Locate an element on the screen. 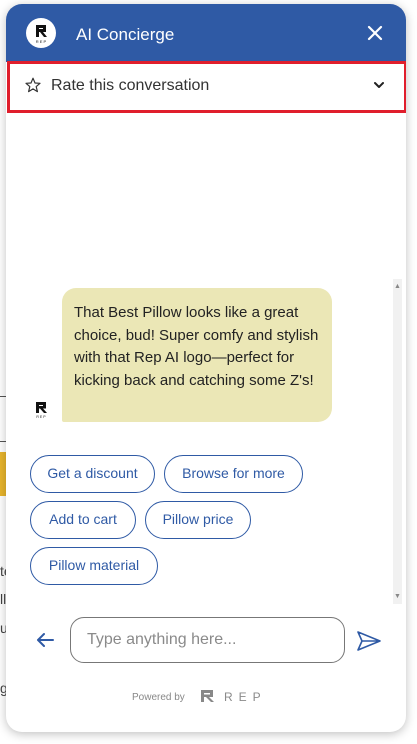 The height and width of the screenshot is (744, 417). suggestion-add-to-cart: Add to cart is located at coordinates (83, 520).